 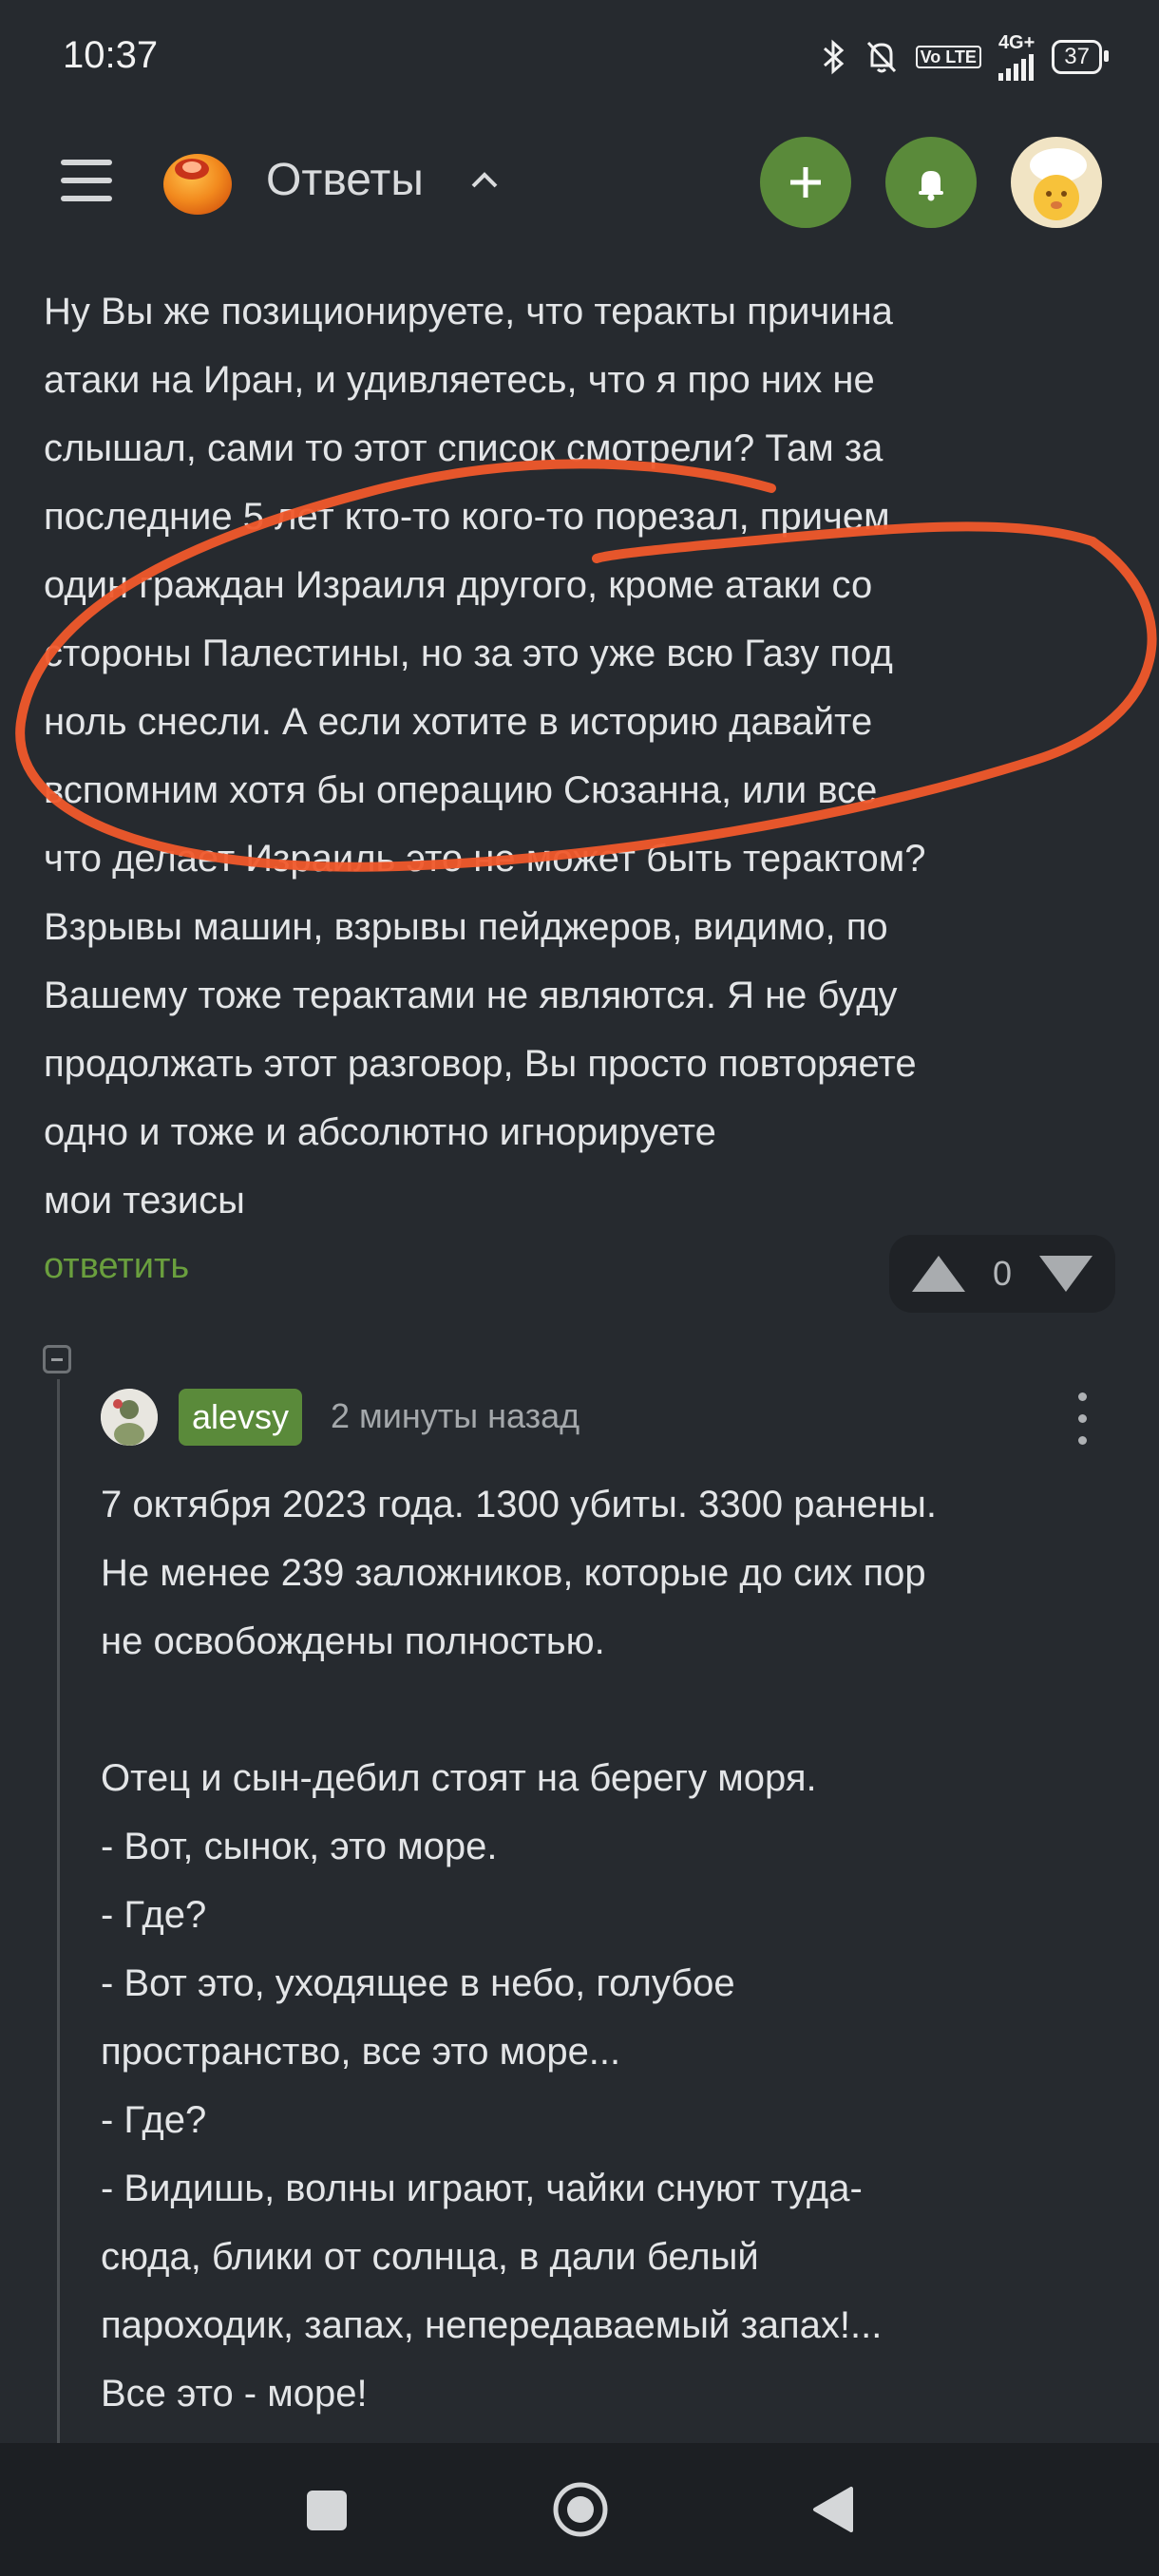 I want to click on user-avatar-image, so click(x=129, y=1417).